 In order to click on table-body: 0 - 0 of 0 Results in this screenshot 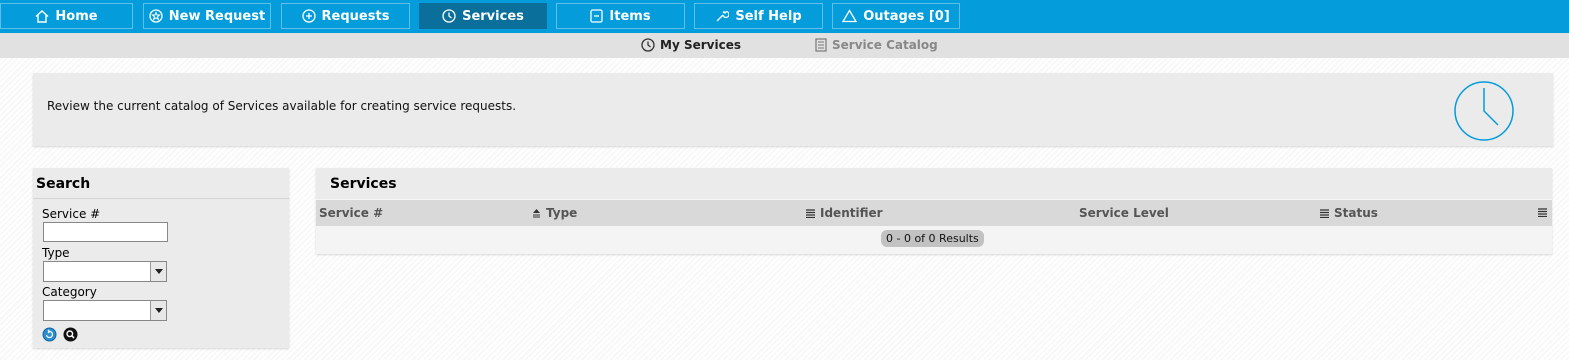, I will do `click(934, 240)`.